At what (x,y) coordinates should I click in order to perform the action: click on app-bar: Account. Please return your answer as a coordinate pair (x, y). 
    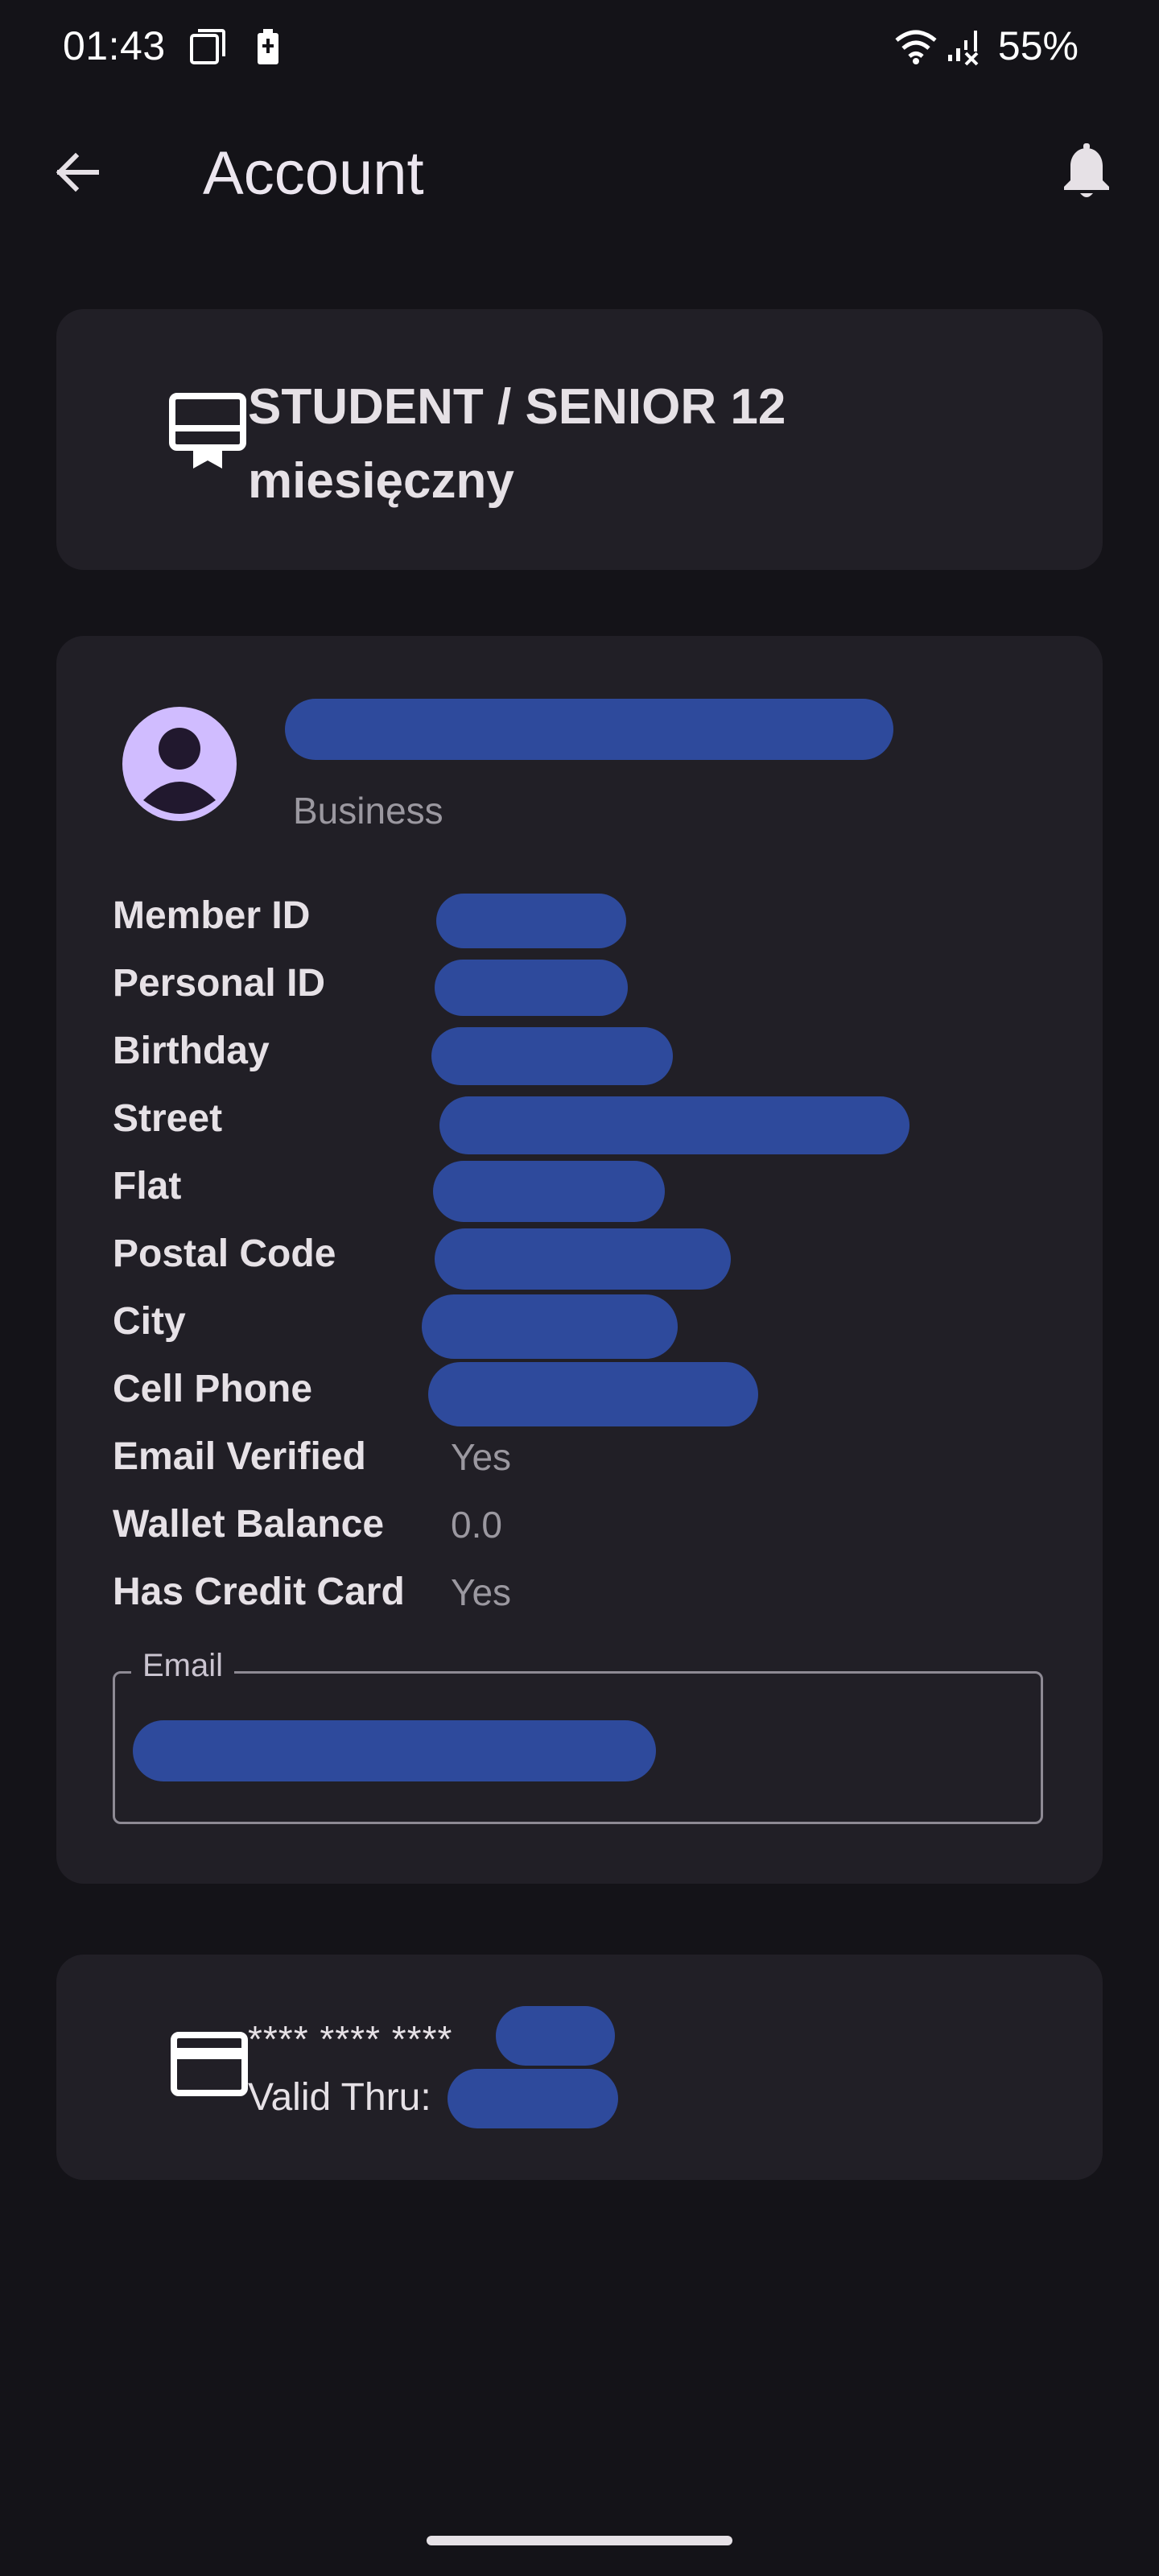
    Looking at the image, I should click on (579, 173).